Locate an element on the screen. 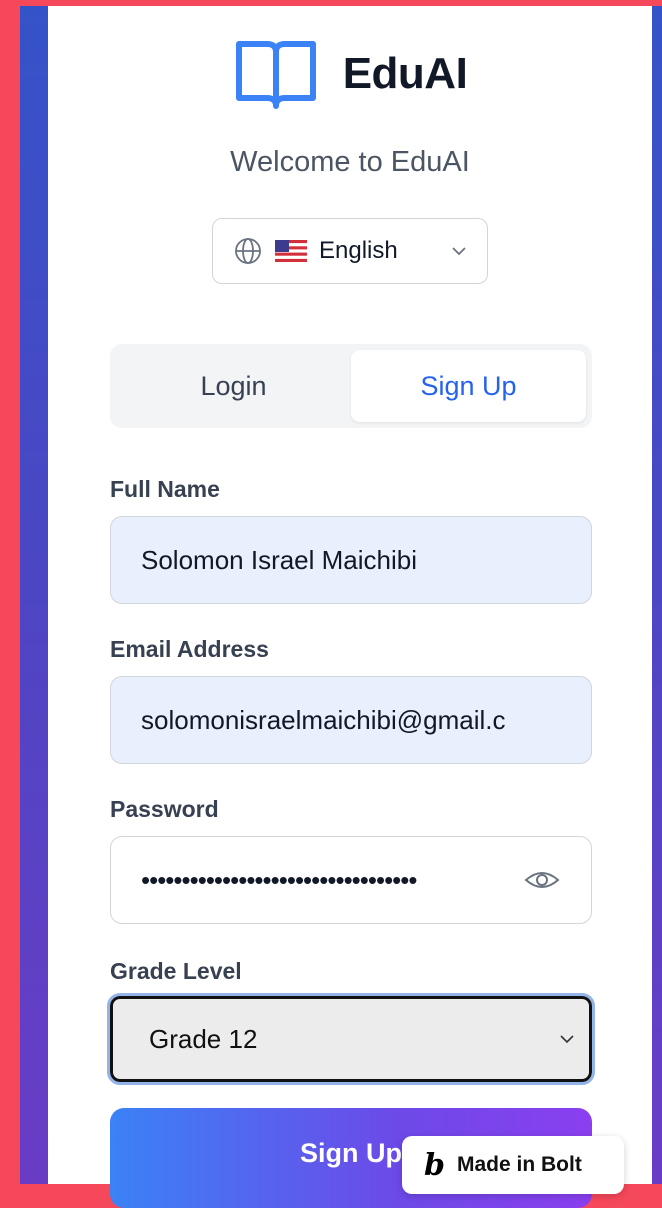 The width and height of the screenshot is (662, 1208). brand-header: EduAI is located at coordinates (350, 74).